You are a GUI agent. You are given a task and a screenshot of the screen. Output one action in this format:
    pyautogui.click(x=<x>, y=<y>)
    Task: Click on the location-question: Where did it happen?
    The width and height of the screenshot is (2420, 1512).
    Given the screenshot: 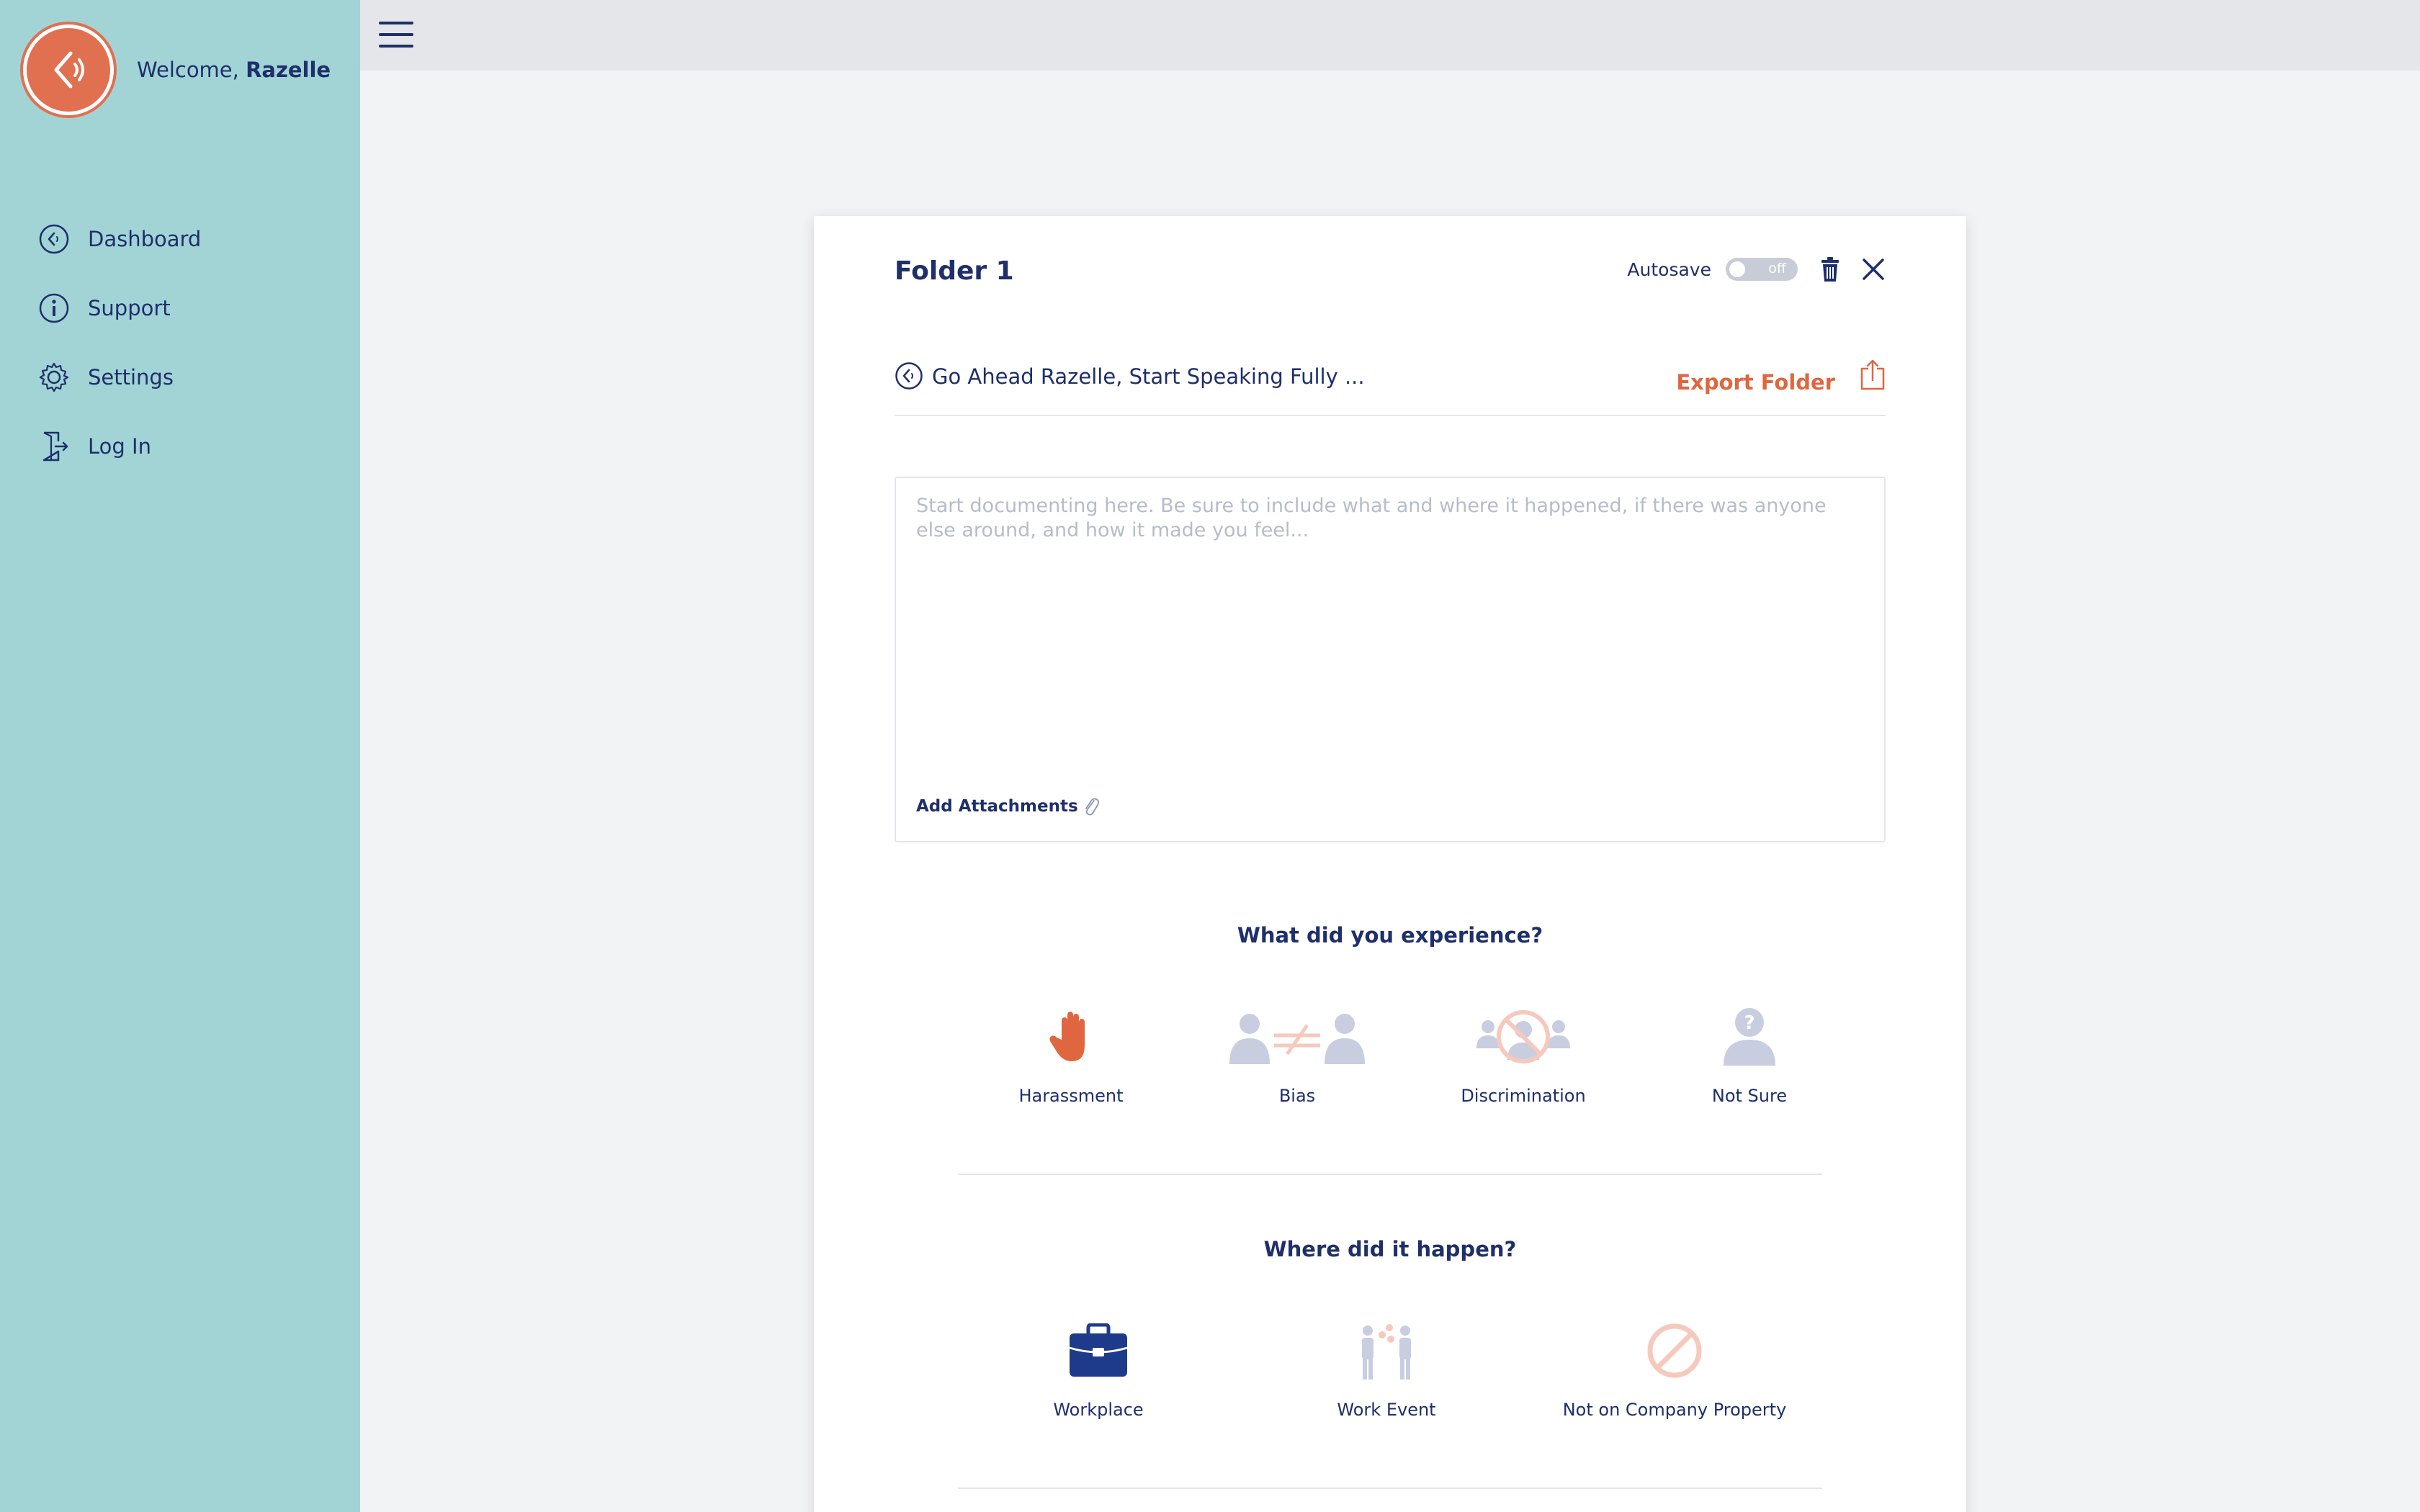 What is the action you would take?
    pyautogui.click(x=1390, y=1249)
    